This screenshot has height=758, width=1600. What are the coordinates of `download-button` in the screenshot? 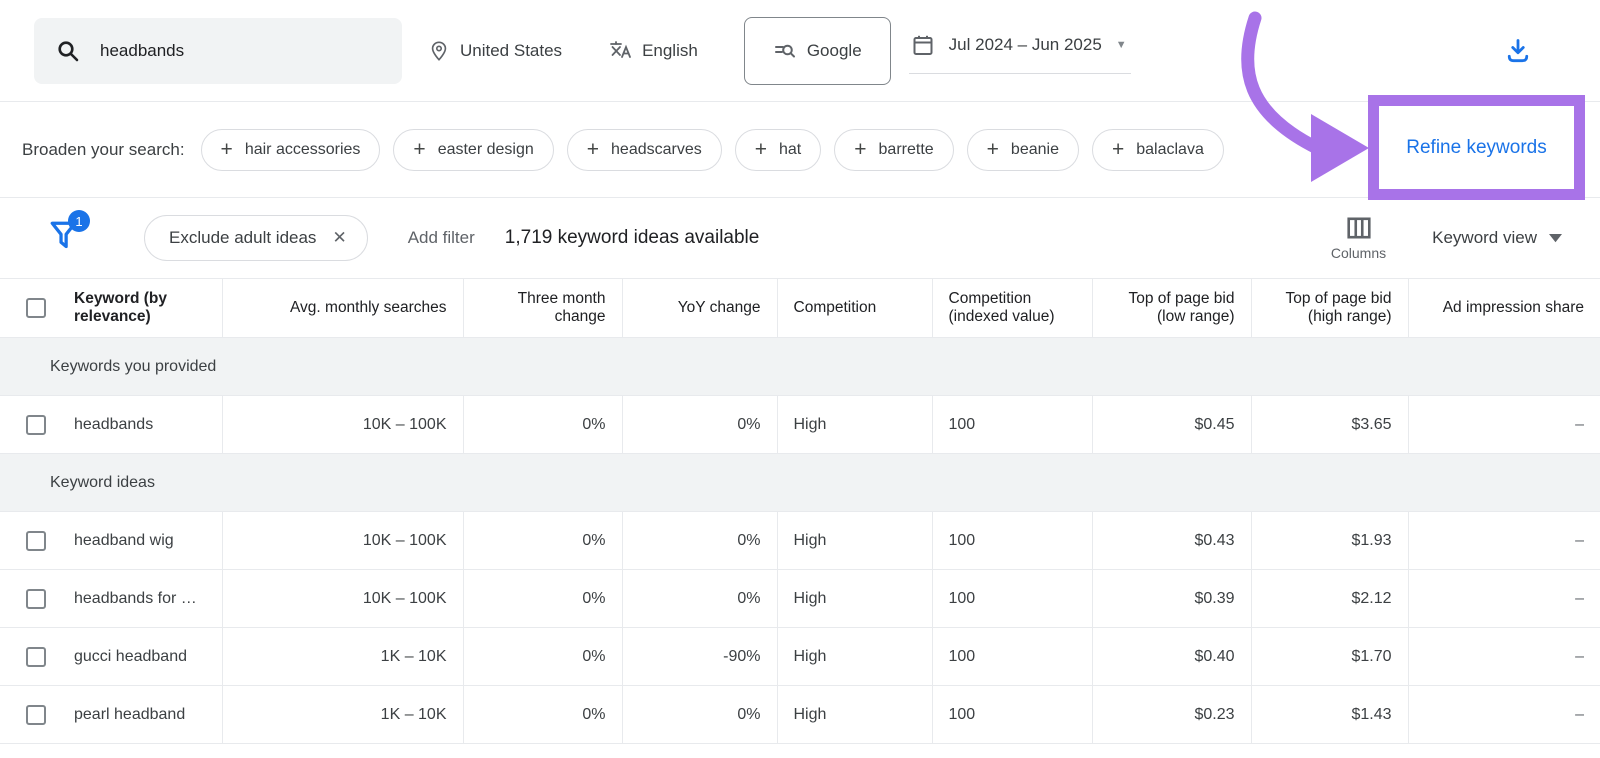 It's located at (1518, 51).